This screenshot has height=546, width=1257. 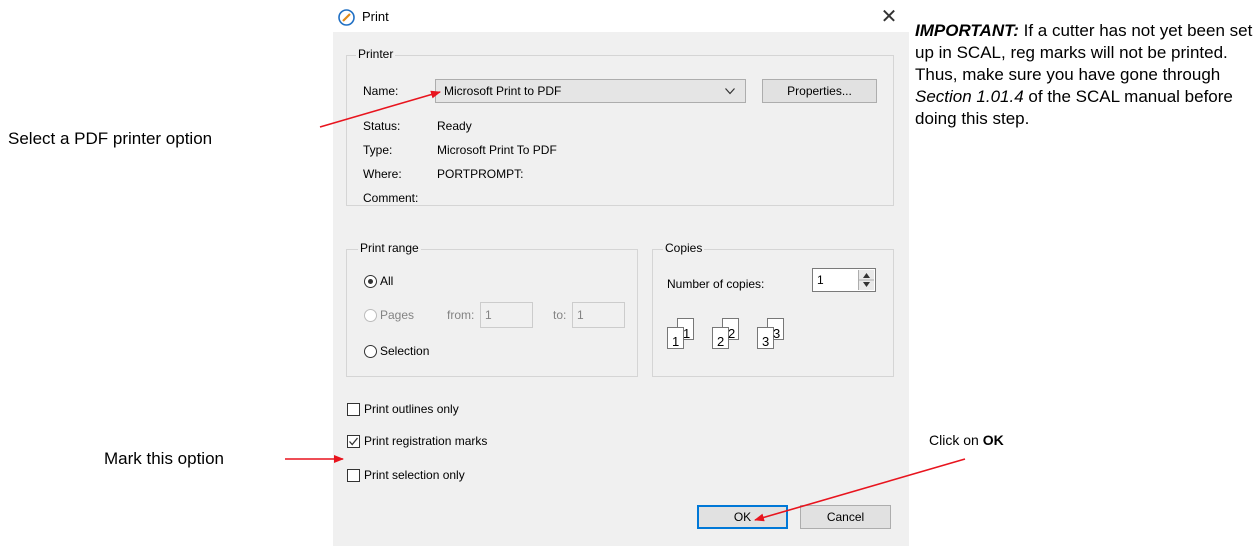 I want to click on arrow-to-printer-name, so click(x=380, y=109).